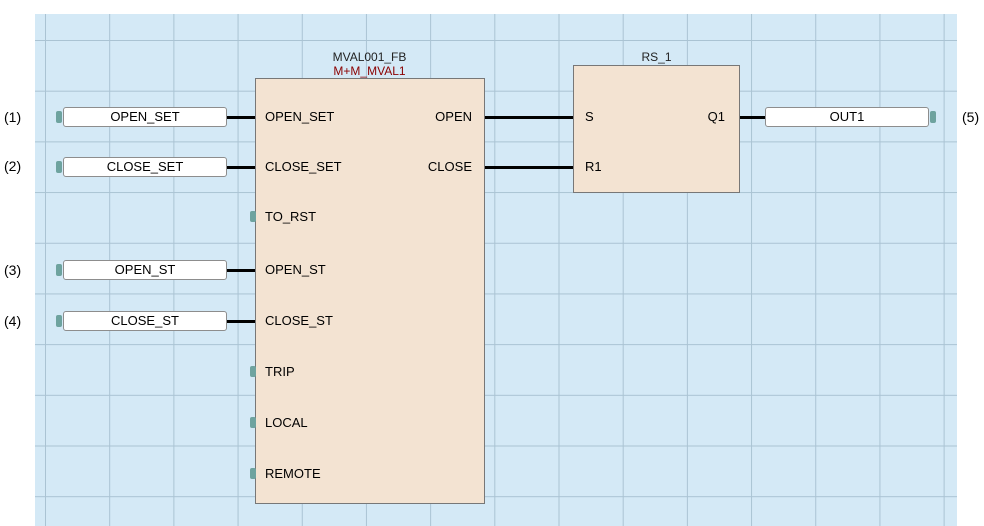 The image size is (984, 526). What do you see at coordinates (589, 116) in the screenshot?
I see `fb-rs-input-s: S` at bounding box center [589, 116].